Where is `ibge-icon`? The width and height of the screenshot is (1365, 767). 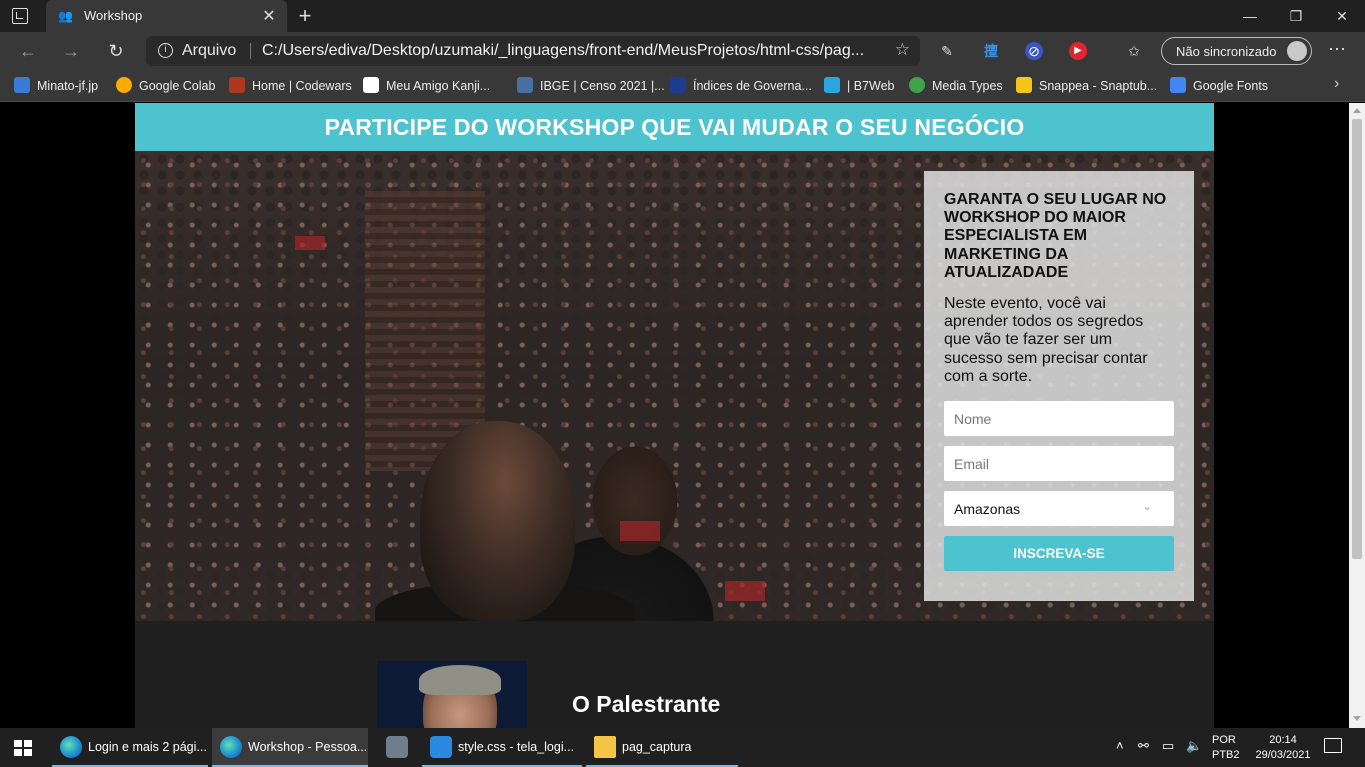
ibge-icon is located at coordinates (525, 85).